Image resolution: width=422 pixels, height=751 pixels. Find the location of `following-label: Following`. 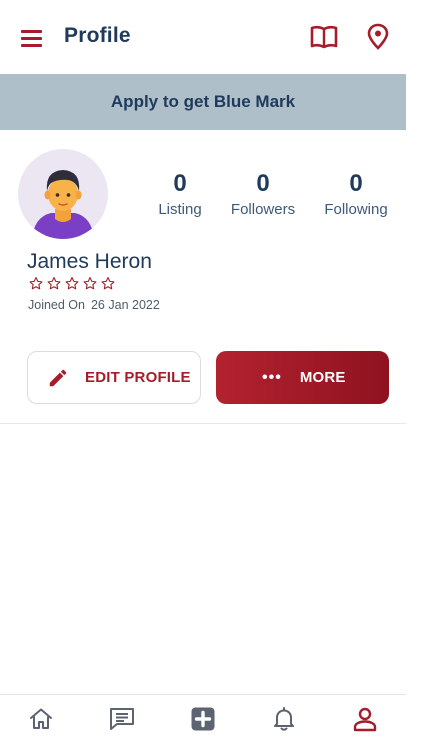

following-label: Following is located at coordinates (356, 209).